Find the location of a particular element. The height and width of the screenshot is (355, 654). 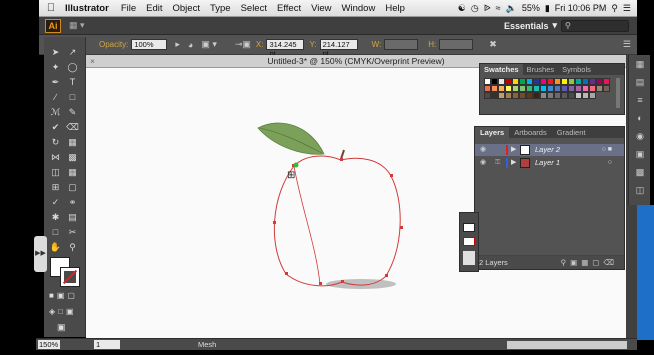

graphic-styles-icon: ▣ is located at coordinates (640, 154).